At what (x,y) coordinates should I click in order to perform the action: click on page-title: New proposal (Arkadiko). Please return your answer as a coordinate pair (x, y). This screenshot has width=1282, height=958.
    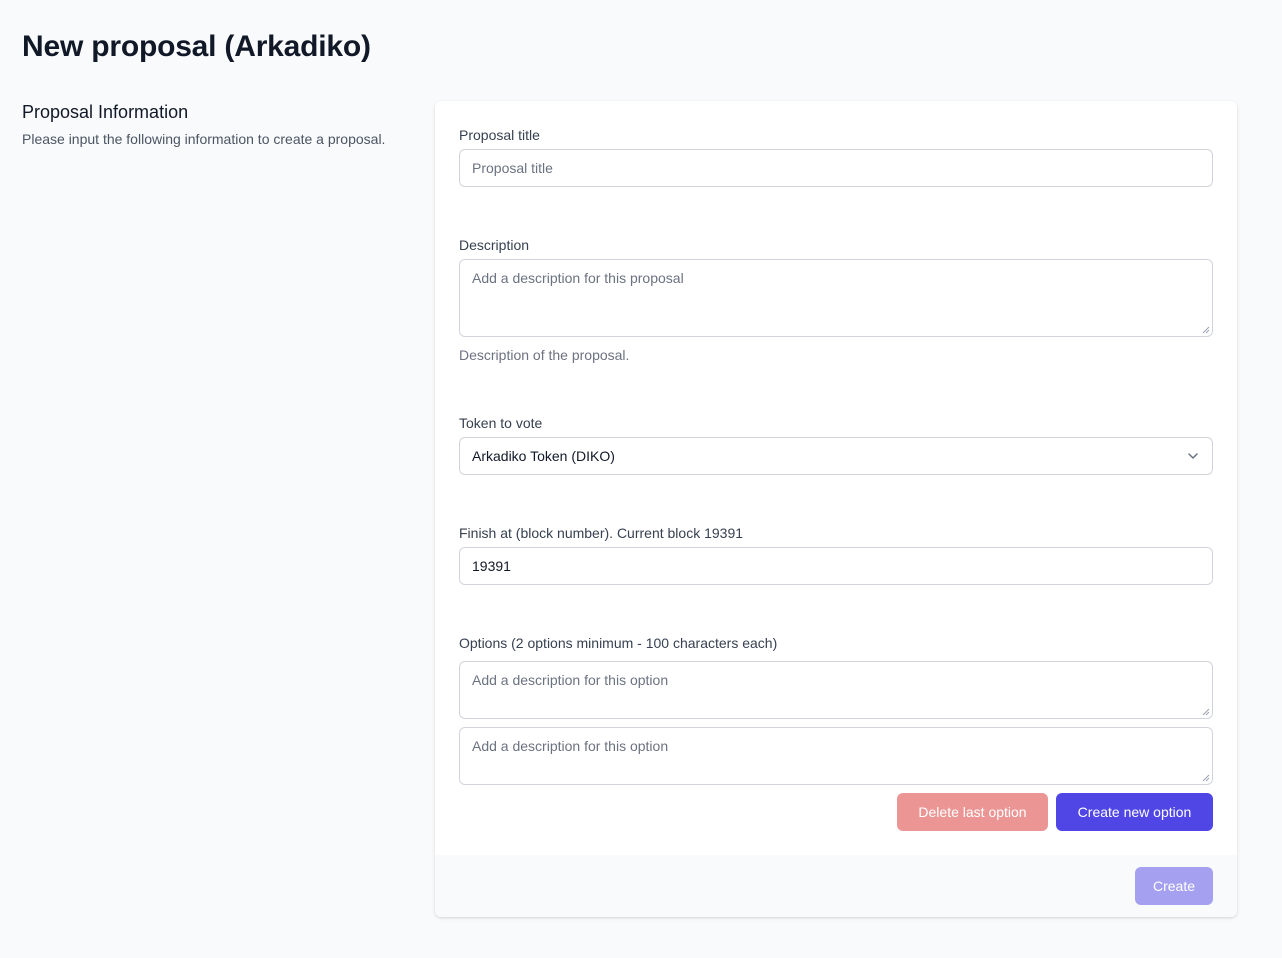
    Looking at the image, I should click on (196, 46).